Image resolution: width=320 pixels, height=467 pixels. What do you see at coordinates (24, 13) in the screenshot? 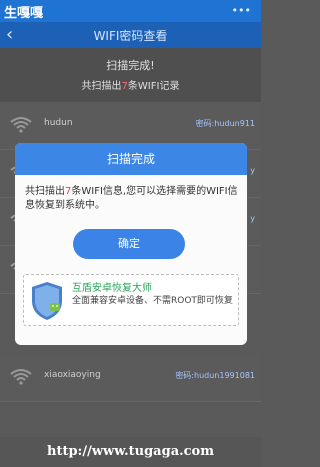
I see `watermark-text: 生嘎嘎` at bounding box center [24, 13].